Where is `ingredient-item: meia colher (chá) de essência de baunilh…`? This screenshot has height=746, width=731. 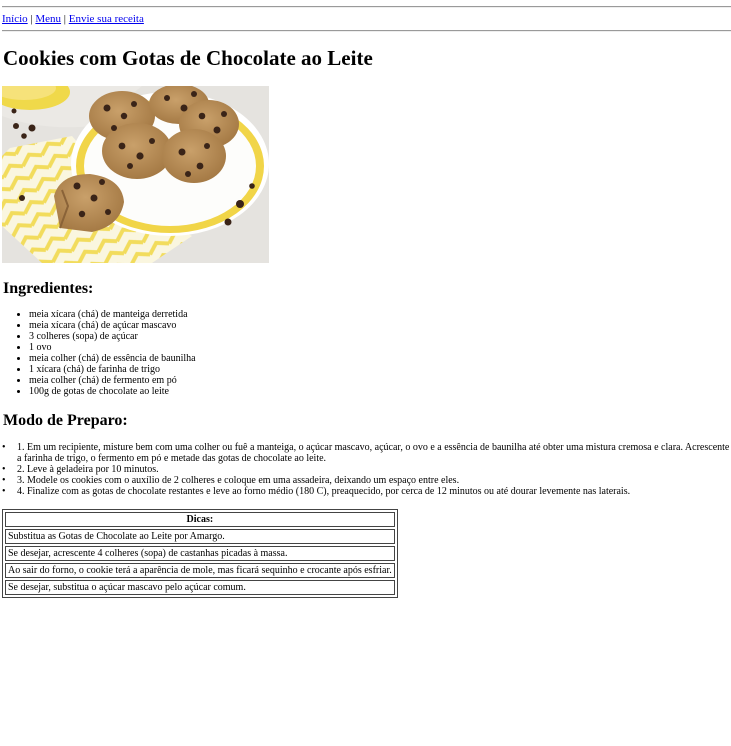 ingredient-item: meia colher (chá) de essência de baunilh… is located at coordinates (112, 358).